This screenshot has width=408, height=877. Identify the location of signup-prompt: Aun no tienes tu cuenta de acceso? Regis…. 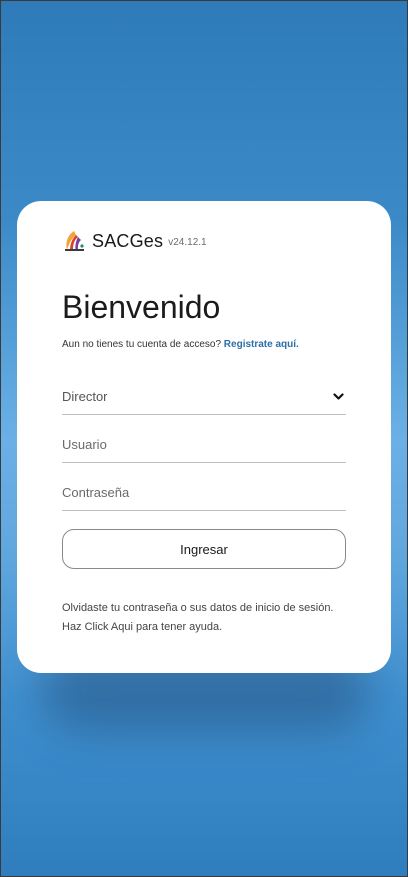
(180, 344).